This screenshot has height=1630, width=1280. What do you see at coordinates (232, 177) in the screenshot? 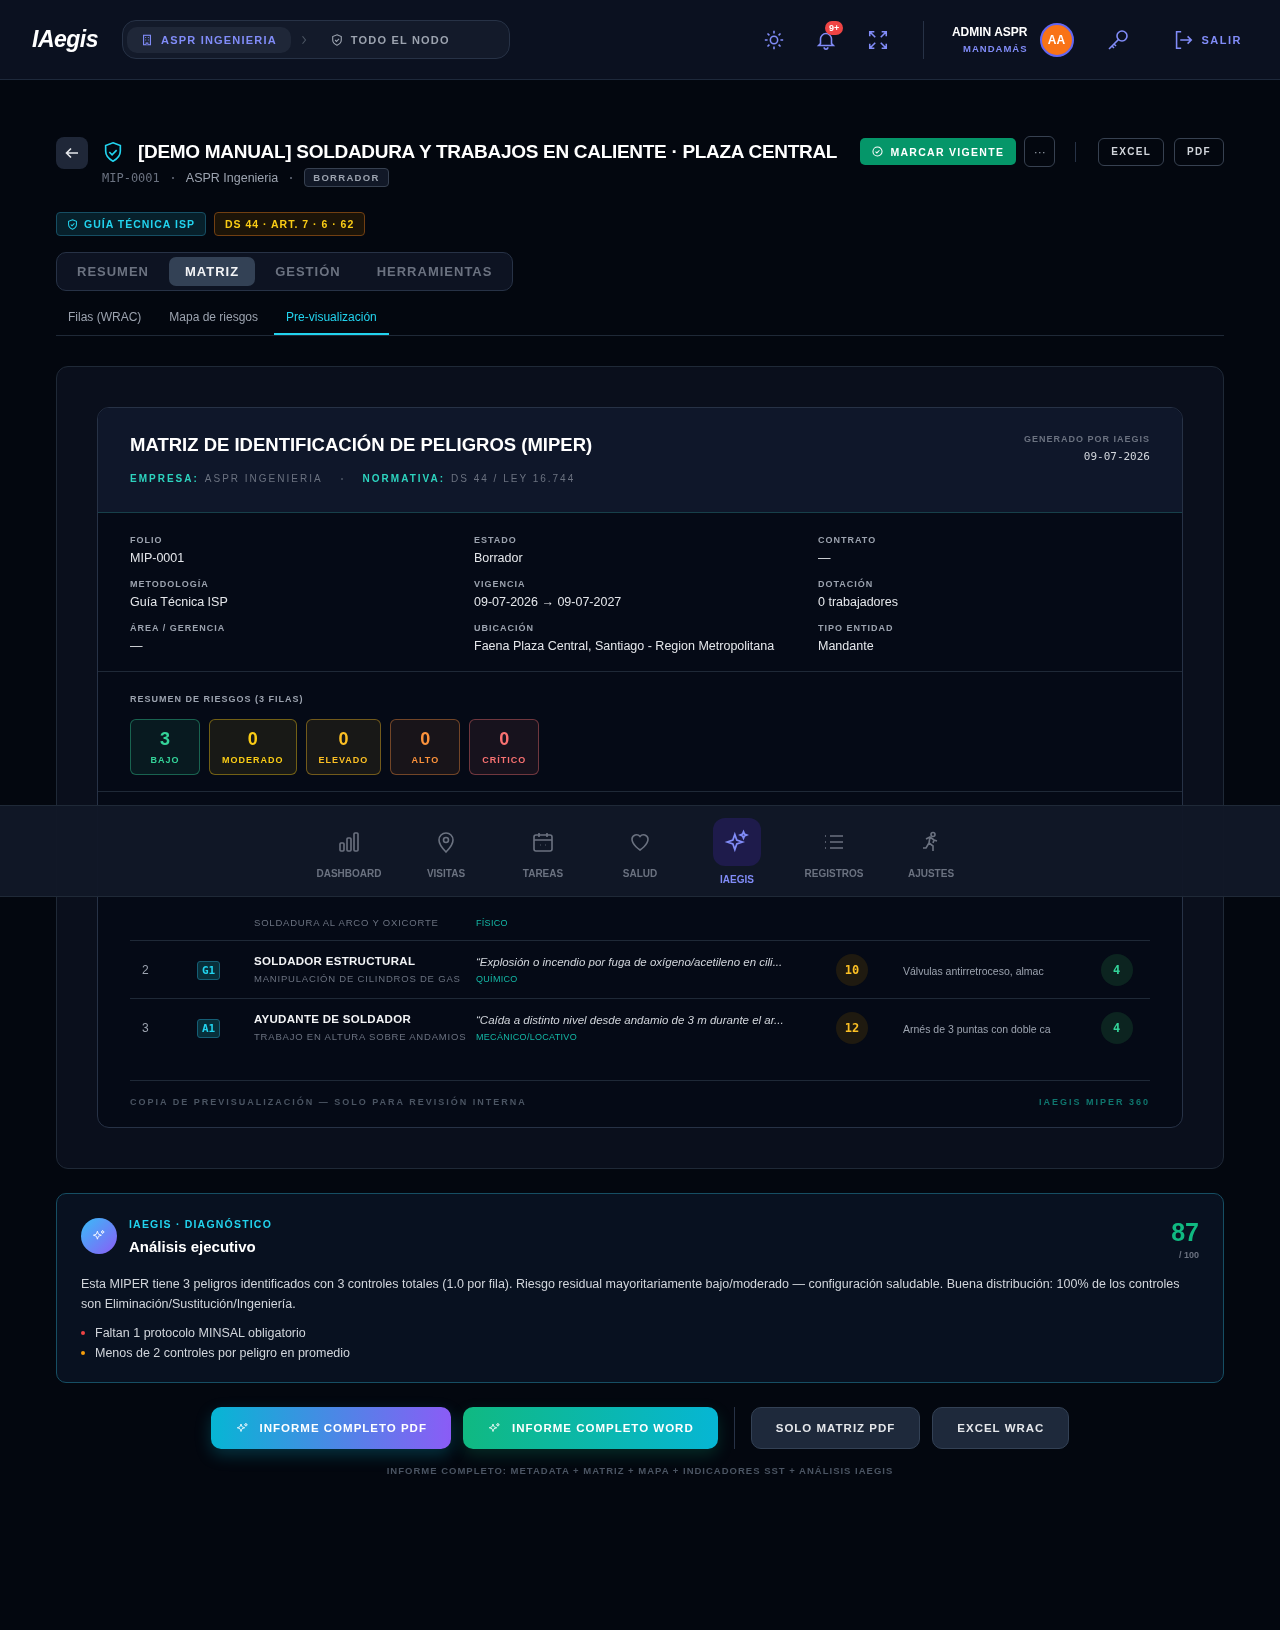
I see `company-name: ASPR Ingenieria` at bounding box center [232, 177].